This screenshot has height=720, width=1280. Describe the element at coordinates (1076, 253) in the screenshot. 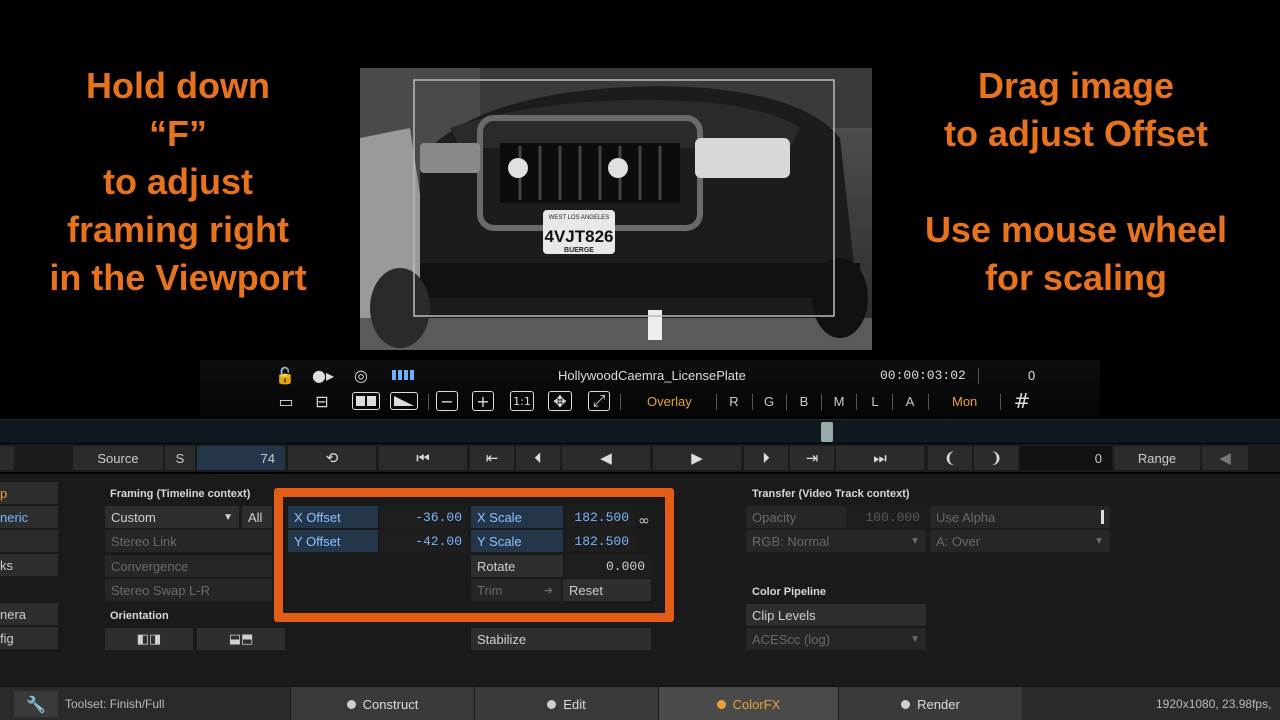

I see `callout-mouse-wheel: Use mouse wheel for scaling` at that location.